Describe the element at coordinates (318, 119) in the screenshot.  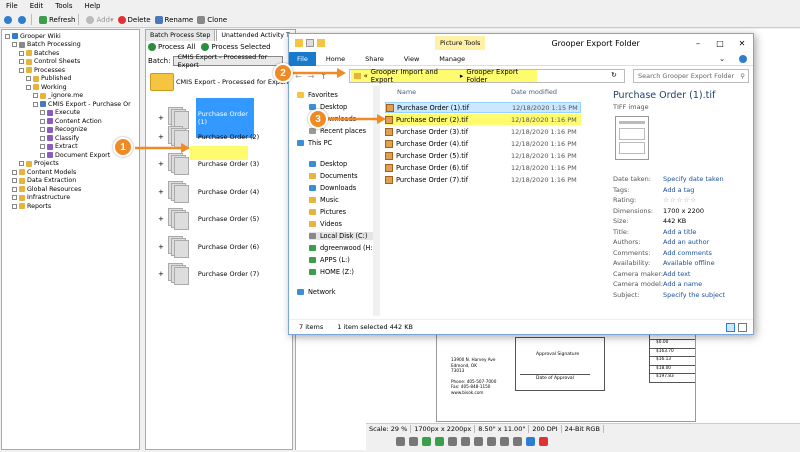
I see `callout-3: 3` at that location.